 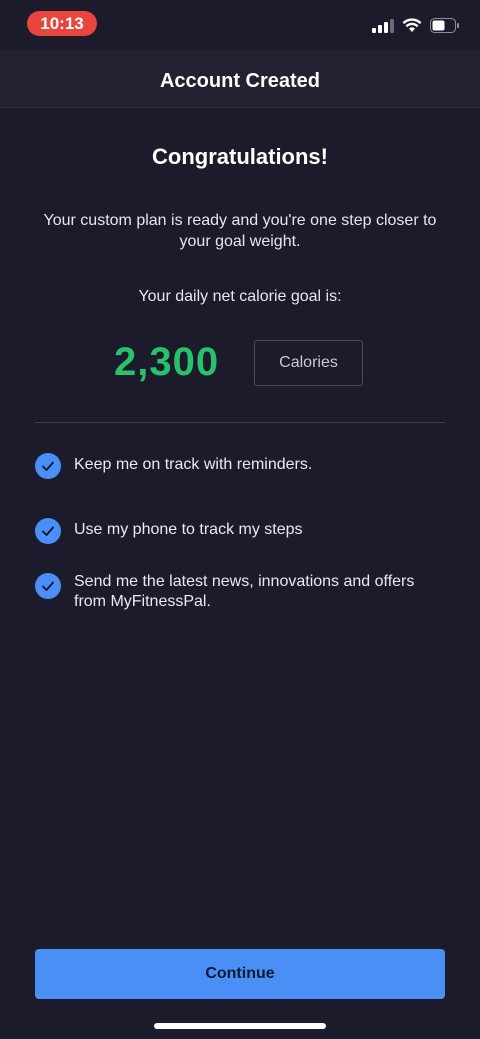 What do you see at coordinates (62, 23) in the screenshot?
I see `status-time: 10:13` at bounding box center [62, 23].